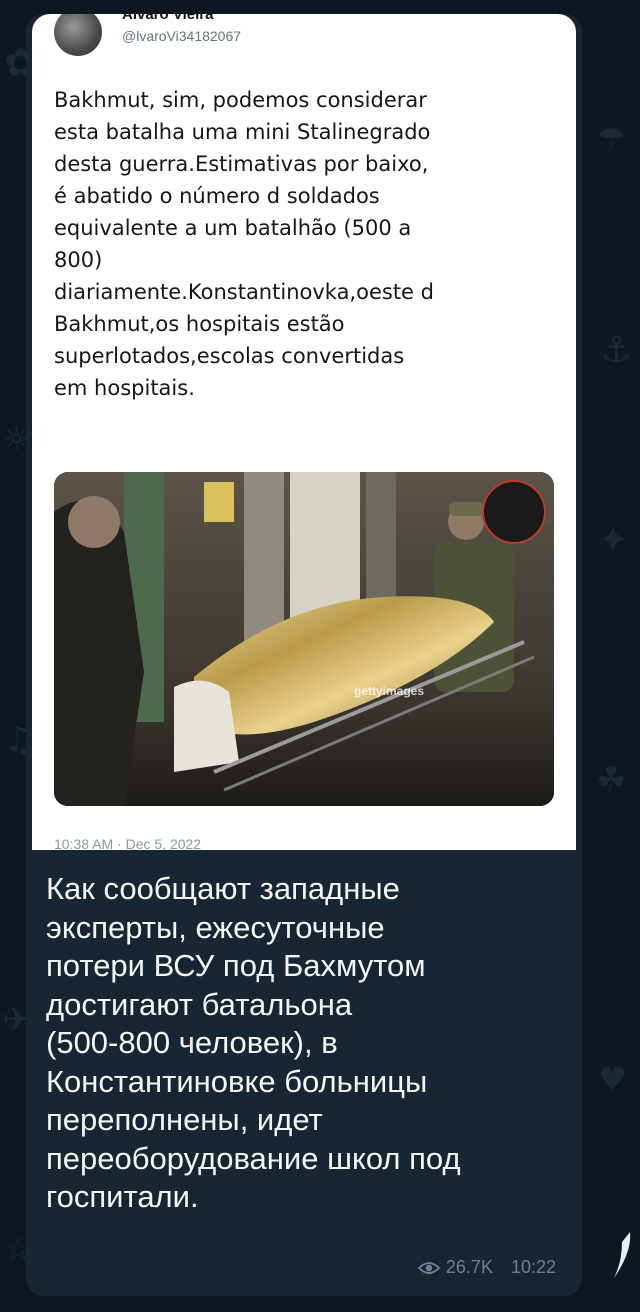 The height and width of the screenshot is (1312, 640). I want to click on tweet-timestamp: 10:38 AM · Dec 5, 2022, so click(128, 843).